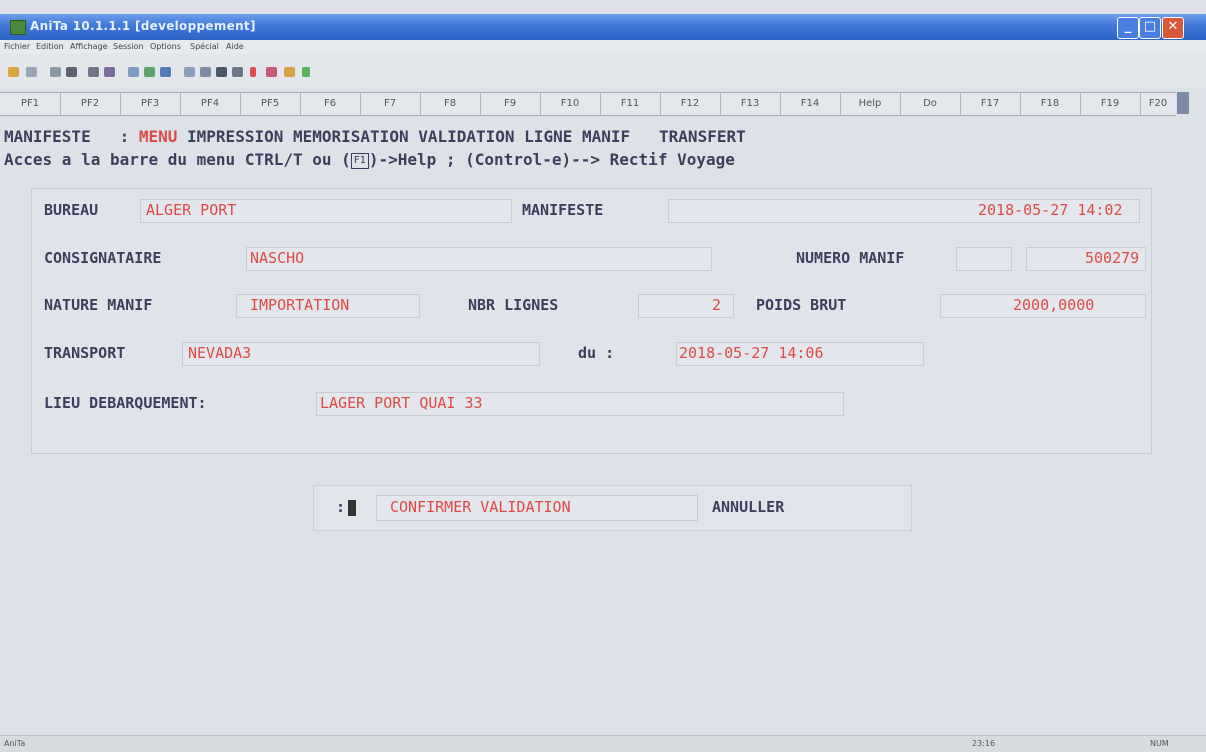 The height and width of the screenshot is (752, 1206). I want to click on menu-fichier: Fichier, so click(17, 46).